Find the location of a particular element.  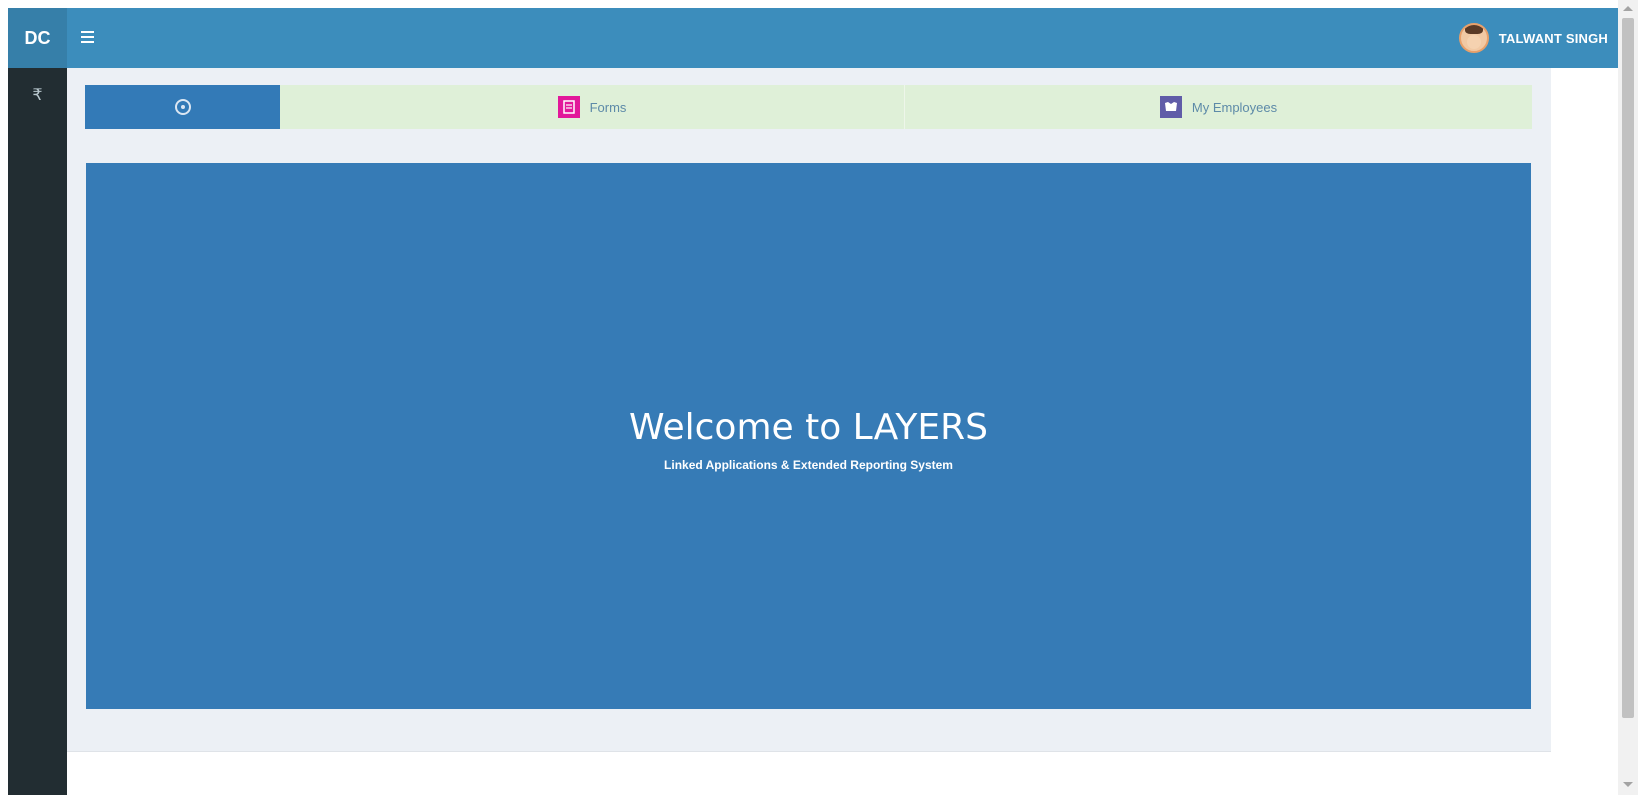

user-menu: TALWANT SINGH is located at coordinates (1533, 38).